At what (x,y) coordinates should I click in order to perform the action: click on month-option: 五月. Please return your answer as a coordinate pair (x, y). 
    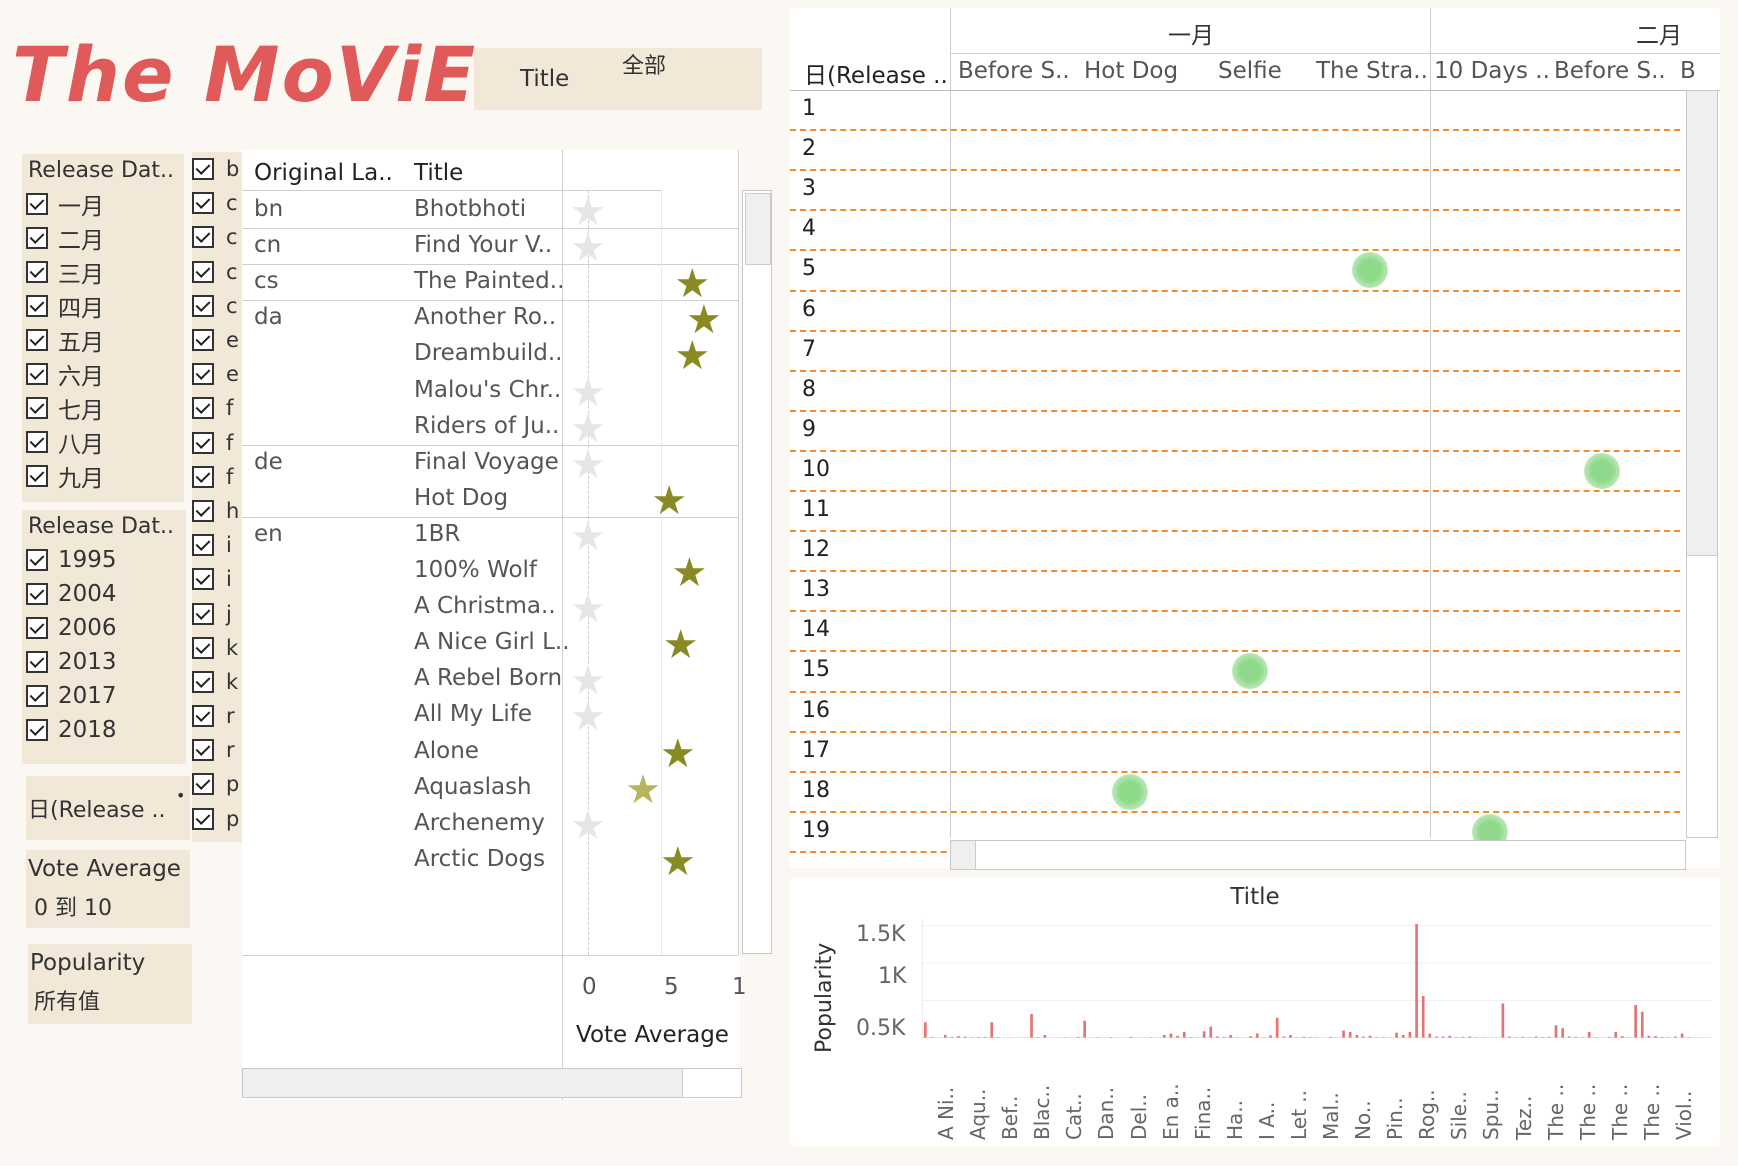
    Looking at the image, I should click on (103, 340).